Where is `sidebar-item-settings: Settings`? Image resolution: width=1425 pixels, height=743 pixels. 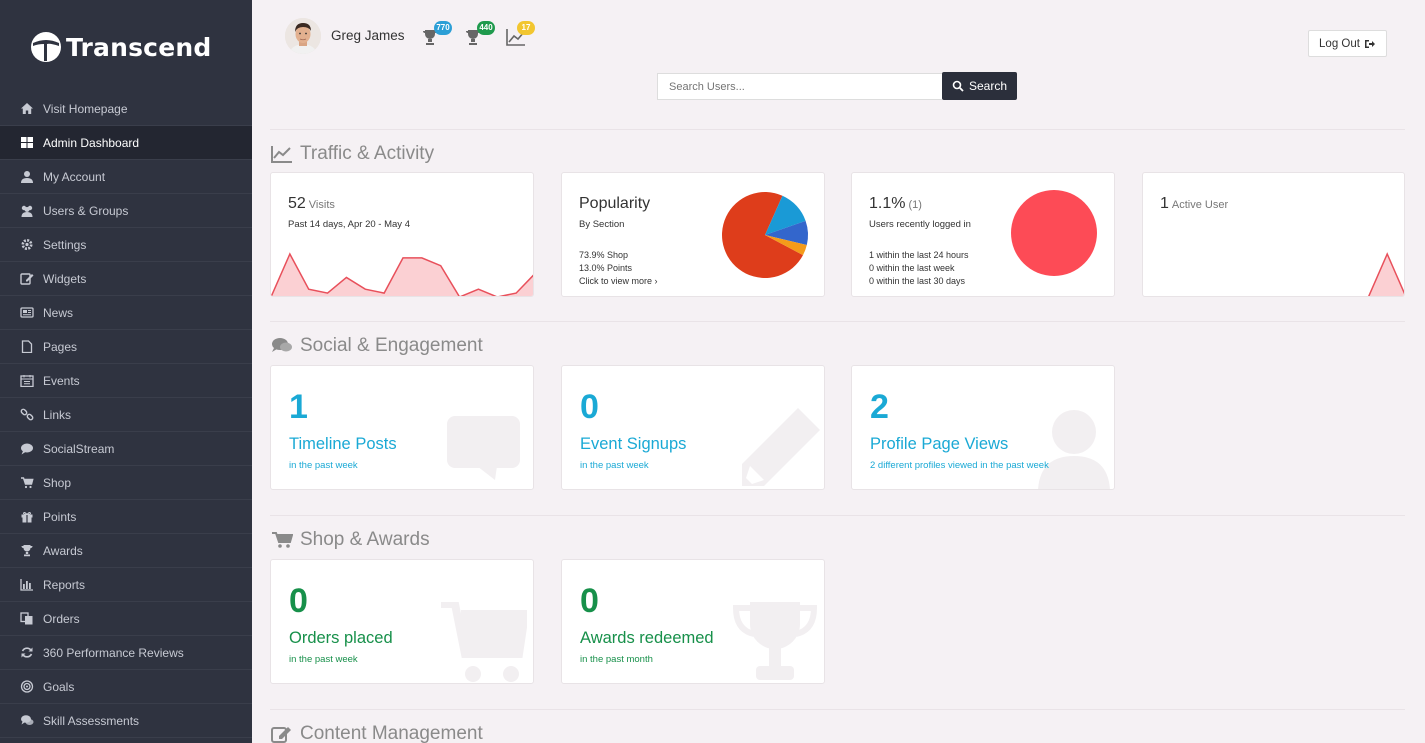
sidebar-item-settings: Settings is located at coordinates (126, 245).